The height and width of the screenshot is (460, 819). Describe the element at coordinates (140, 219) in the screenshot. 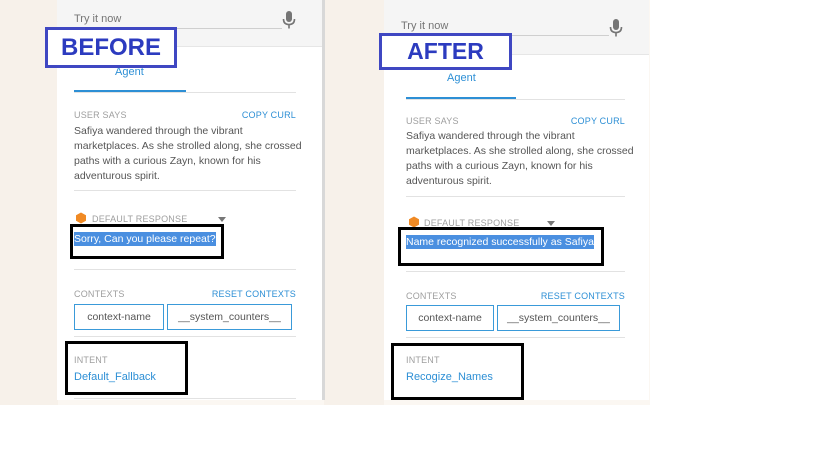

I see `default-response-label: DEFAULT RESPONSE` at that location.